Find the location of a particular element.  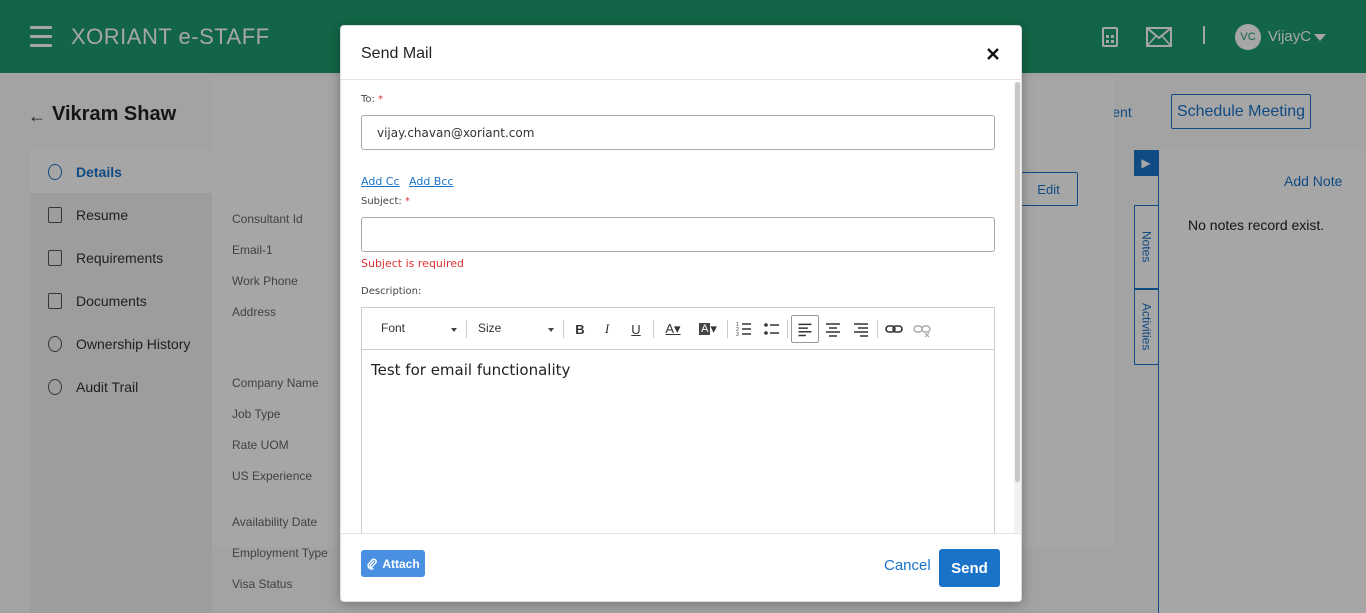

link-icon is located at coordinates (894, 329).